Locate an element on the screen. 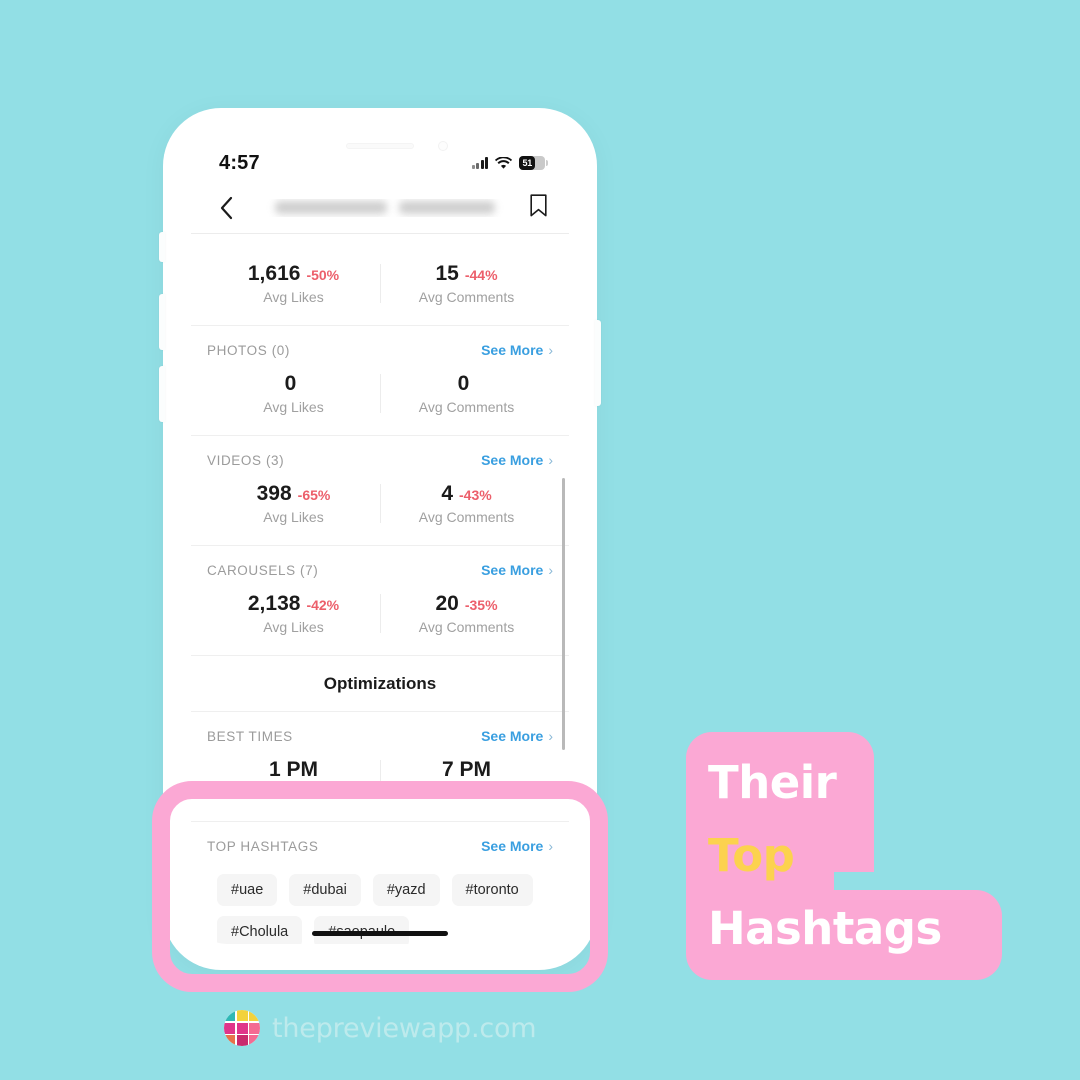 Image resolution: width=1080 pixels, height=1080 pixels. stat-cell: 0 Avg Comments is located at coordinates (466, 393).